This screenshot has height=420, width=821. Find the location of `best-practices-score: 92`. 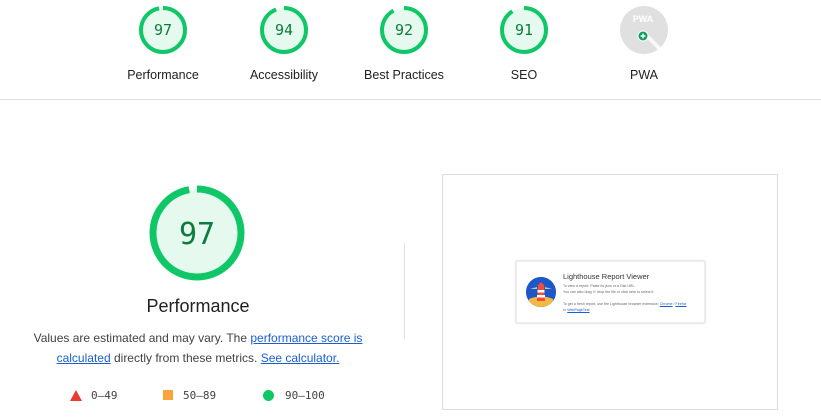

best-practices-score: 92 is located at coordinates (404, 30).